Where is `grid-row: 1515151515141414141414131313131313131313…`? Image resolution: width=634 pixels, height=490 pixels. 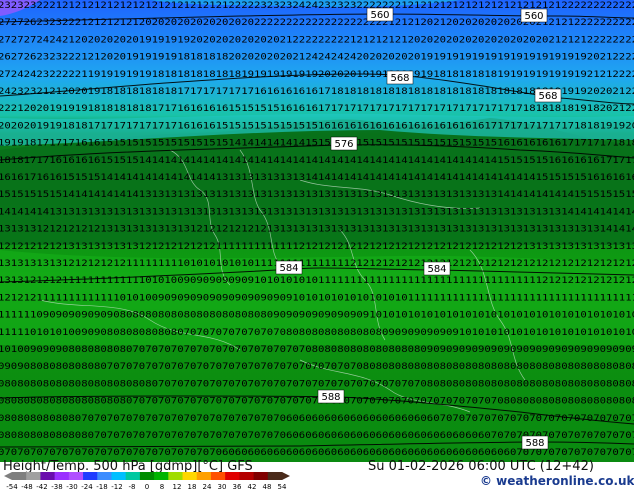
grid-row: 1515151515141414141414131313131313131313… is located at coordinates (317, 194).